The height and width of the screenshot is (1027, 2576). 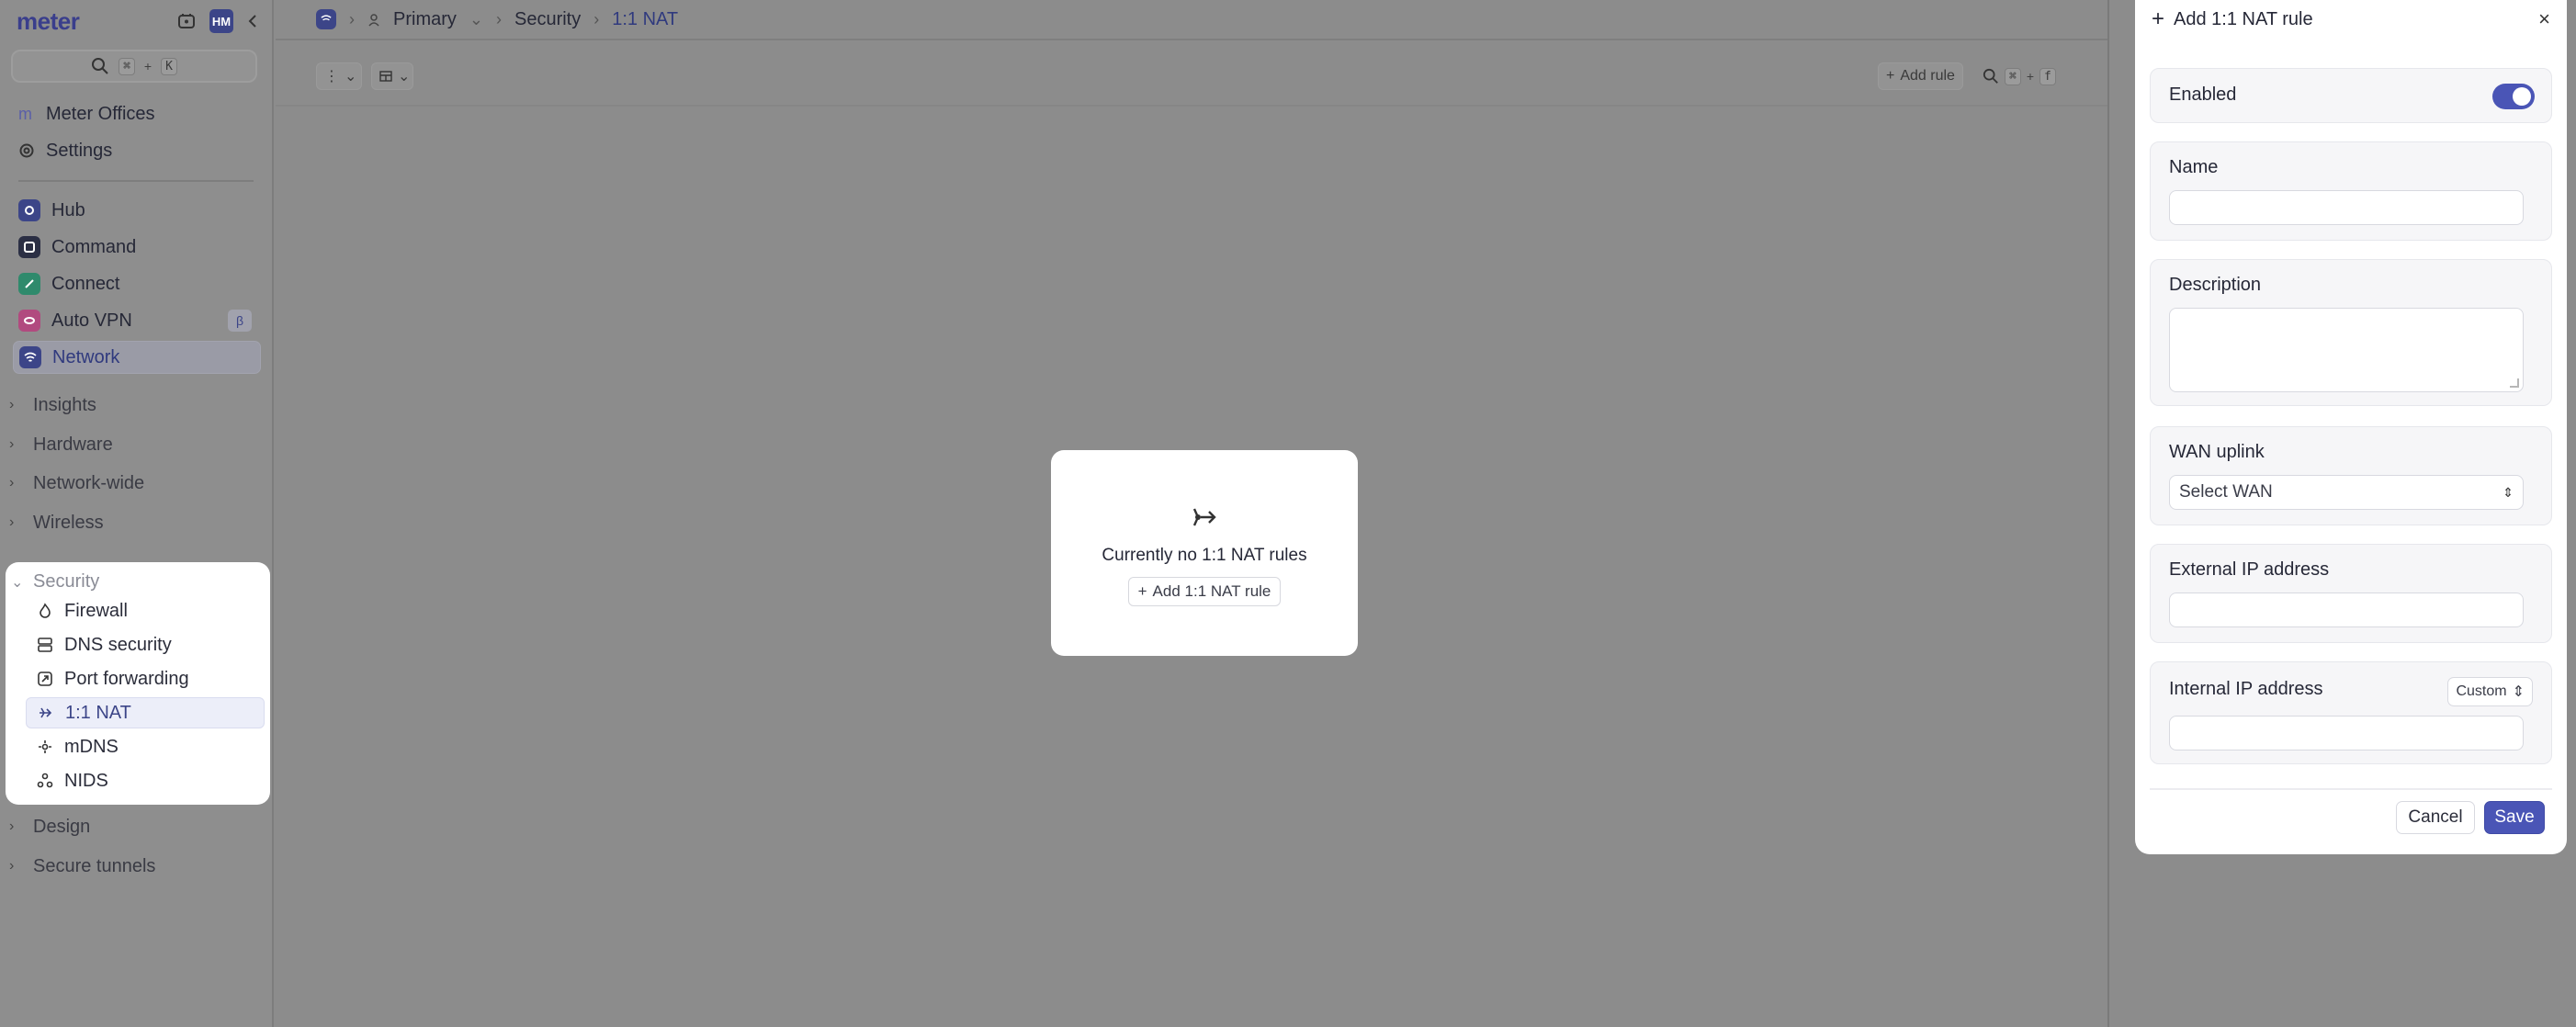 I want to click on sidebar-item-dns-security: DNS security, so click(x=145, y=644).